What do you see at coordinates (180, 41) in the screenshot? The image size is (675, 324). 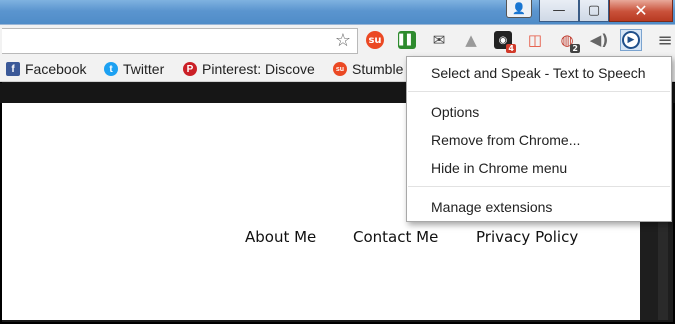 I see `address-bar: ☆` at bounding box center [180, 41].